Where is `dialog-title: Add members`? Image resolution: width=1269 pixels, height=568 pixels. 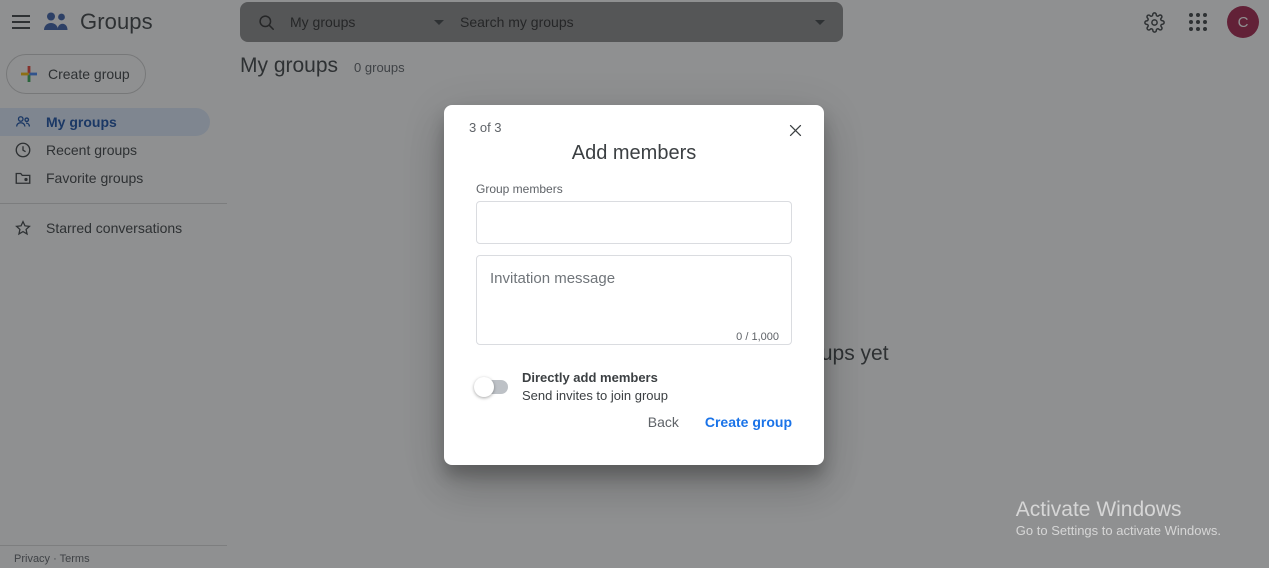
dialog-title: Add members is located at coordinates (634, 153).